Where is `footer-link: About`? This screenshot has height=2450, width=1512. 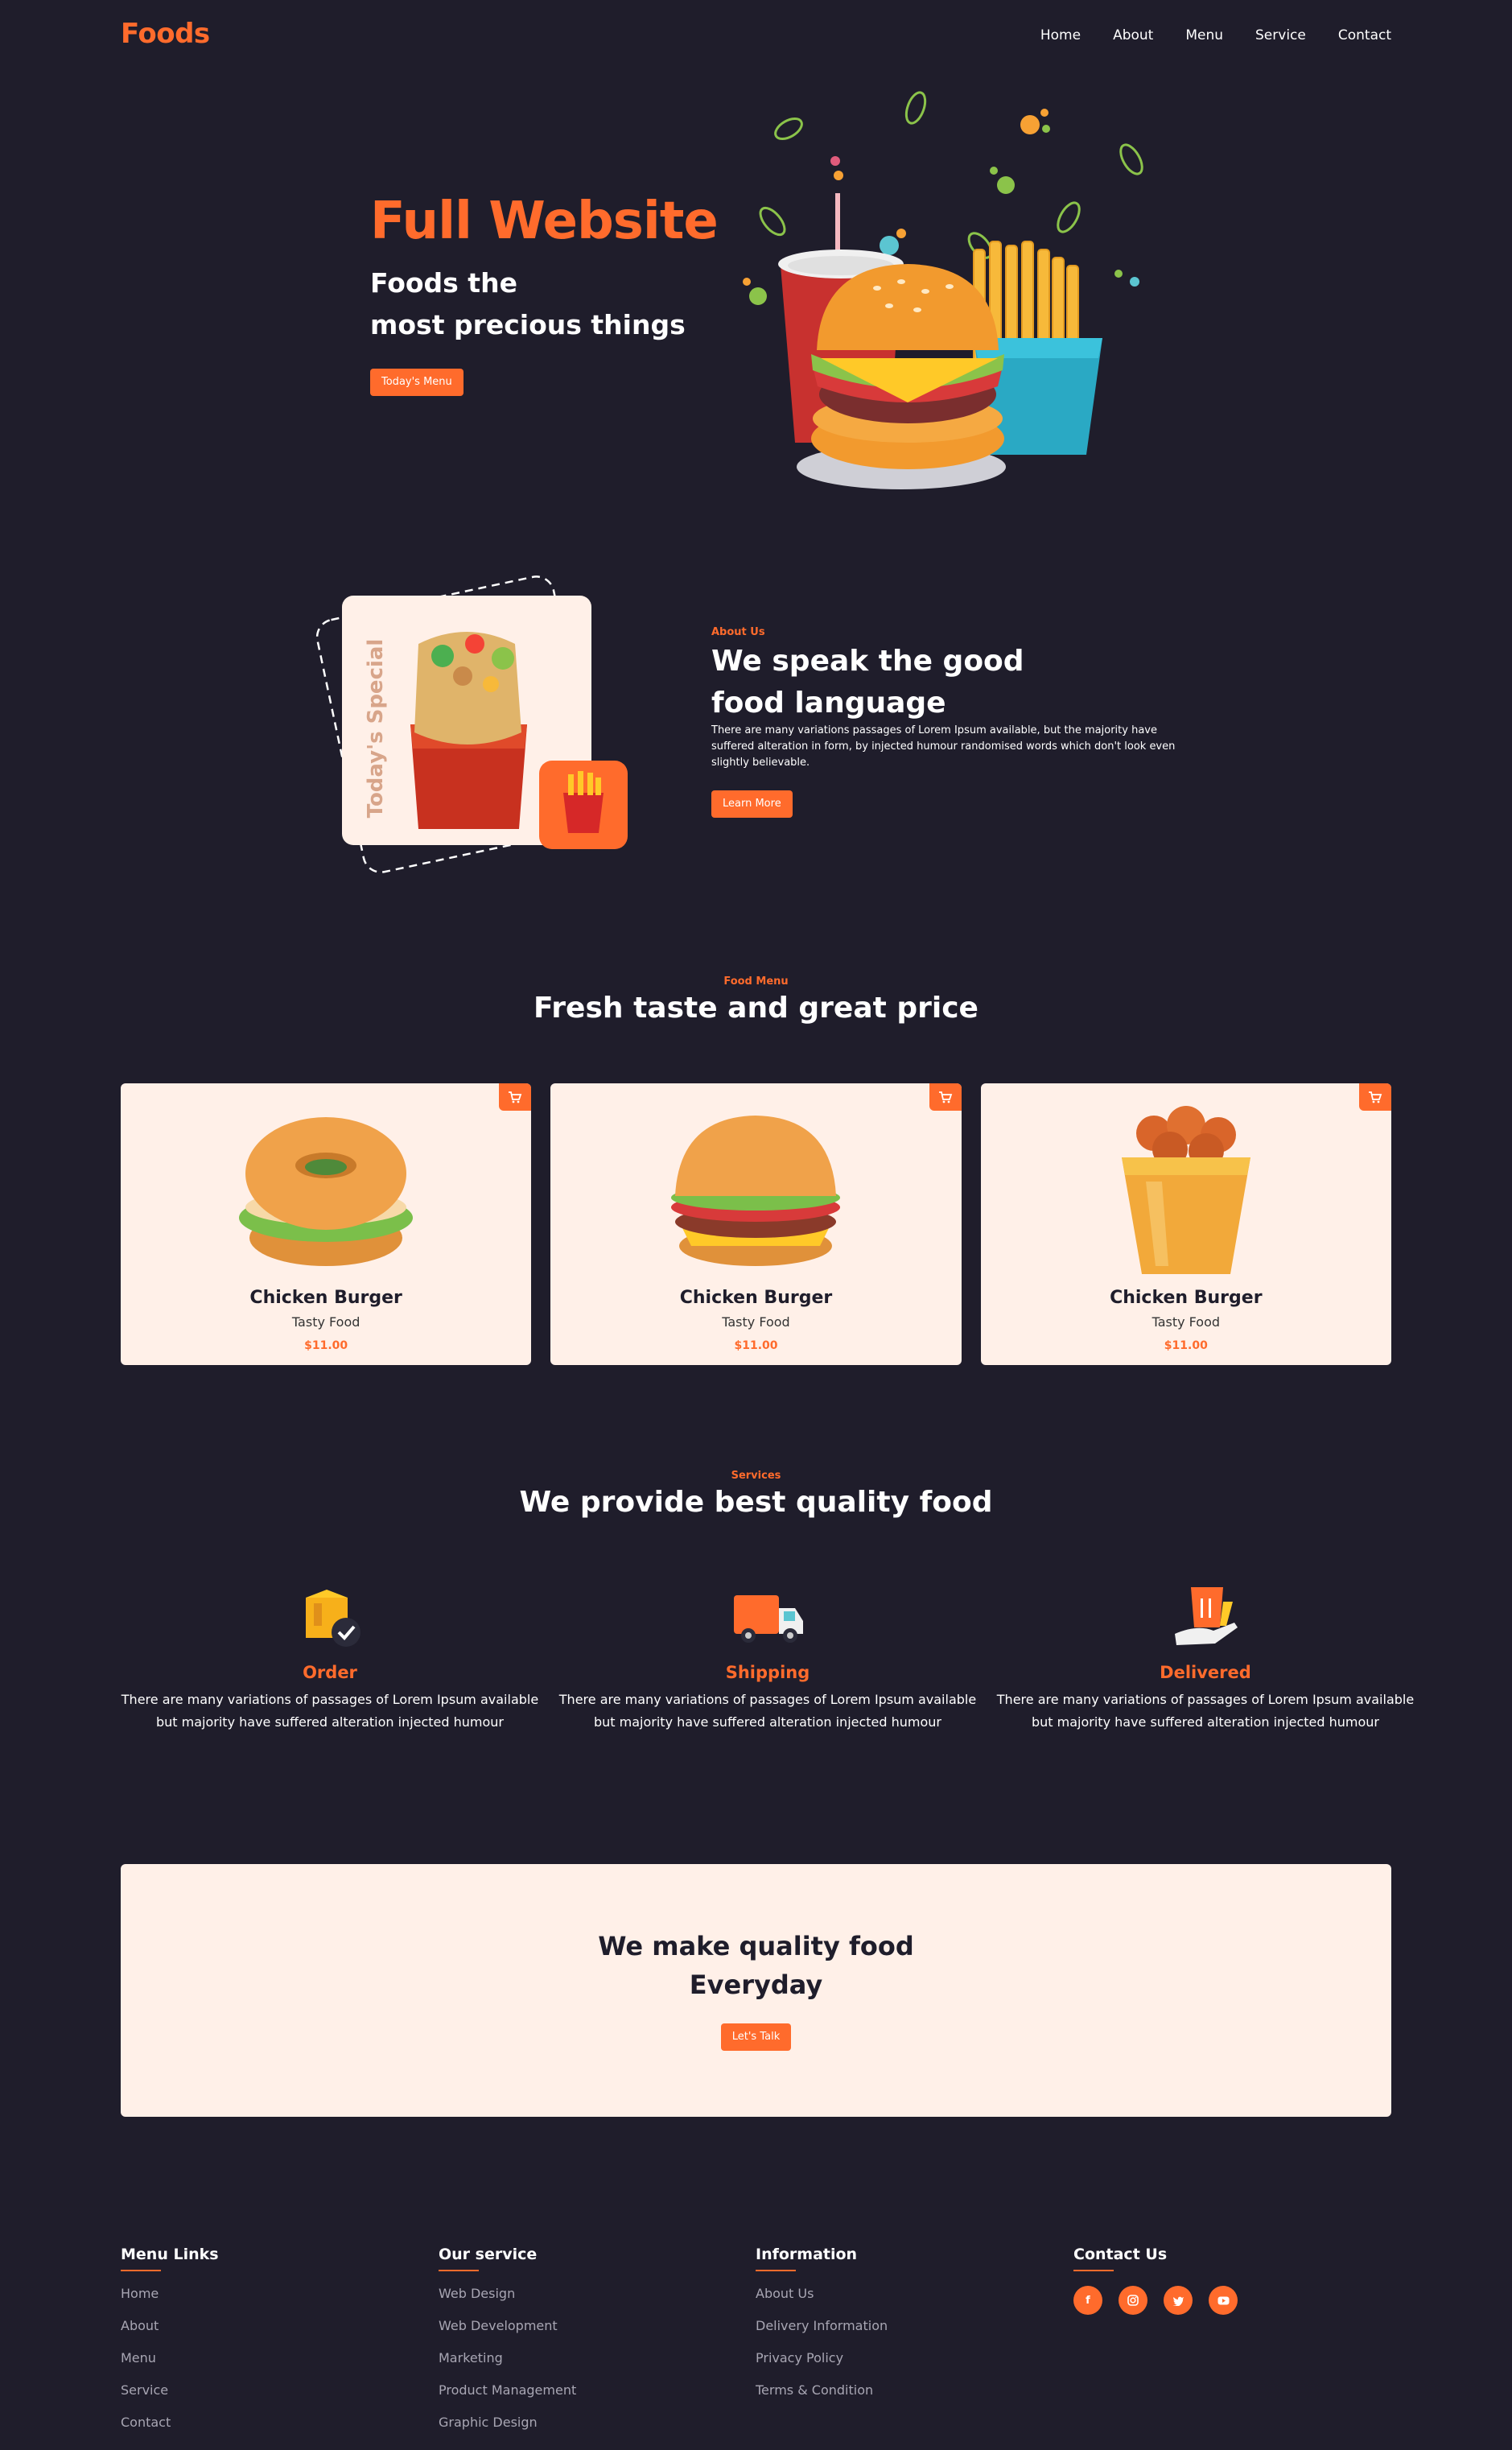 footer-link: About is located at coordinates (257, 2326).